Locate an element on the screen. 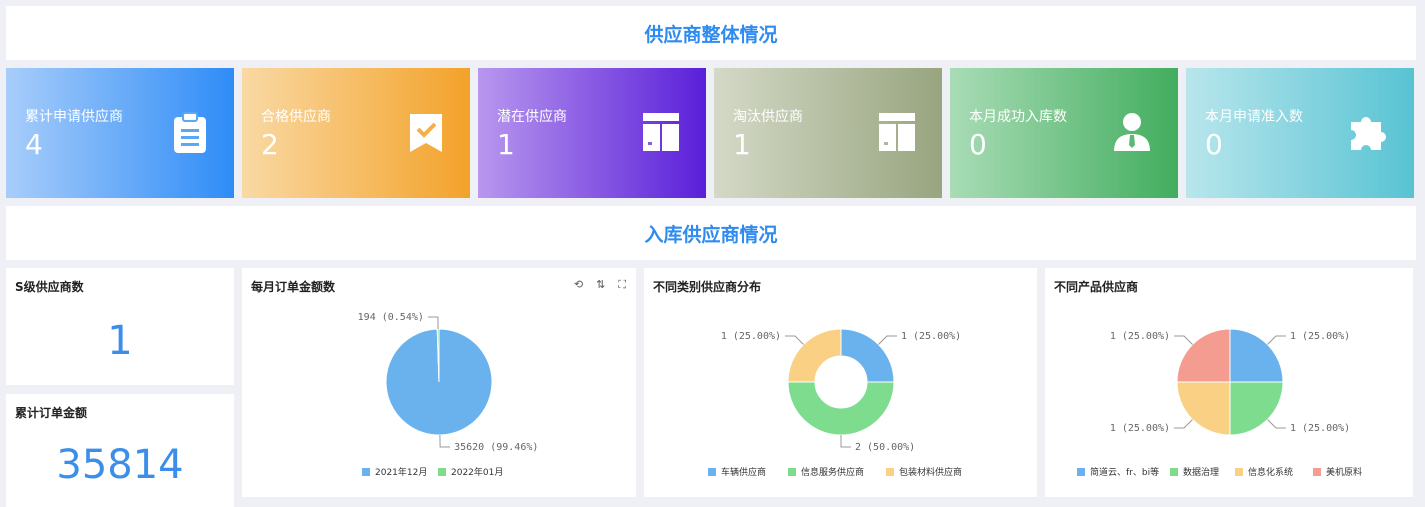  slice-data-label: 2 (50.00%) is located at coordinates (885, 447).